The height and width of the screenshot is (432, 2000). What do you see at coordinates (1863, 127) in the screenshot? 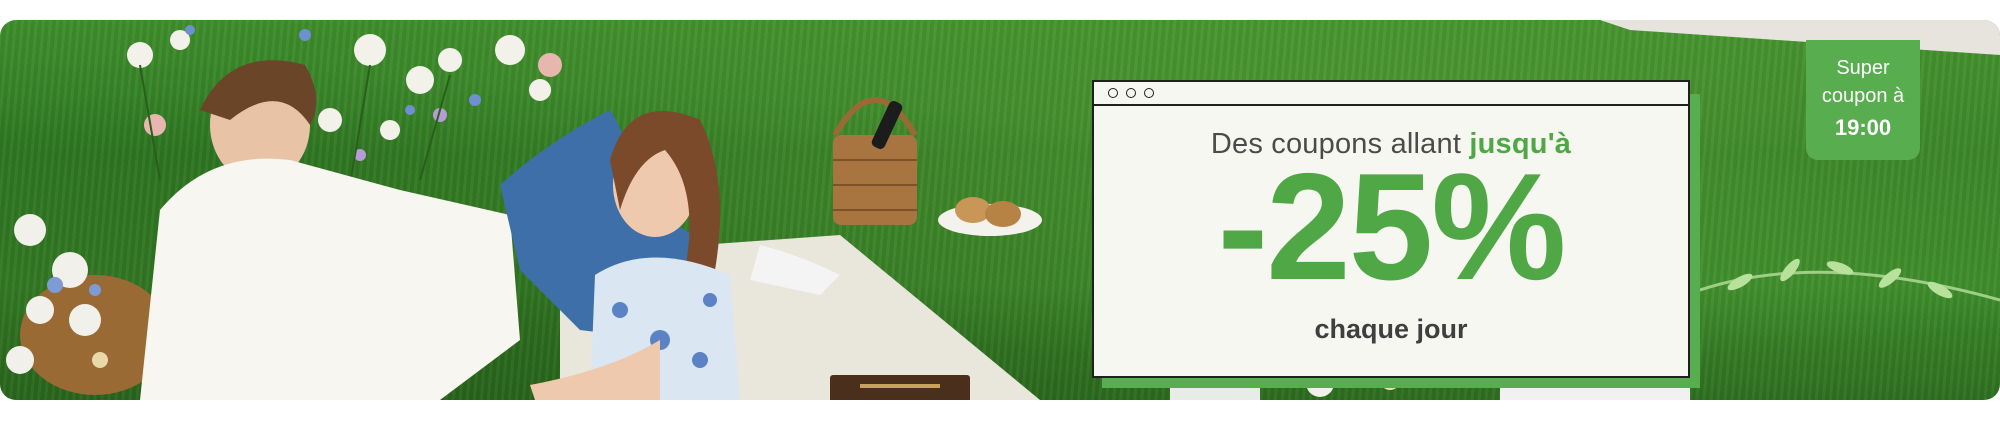
I see `badge-time: 19:00` at bounding box center [1863, 127].